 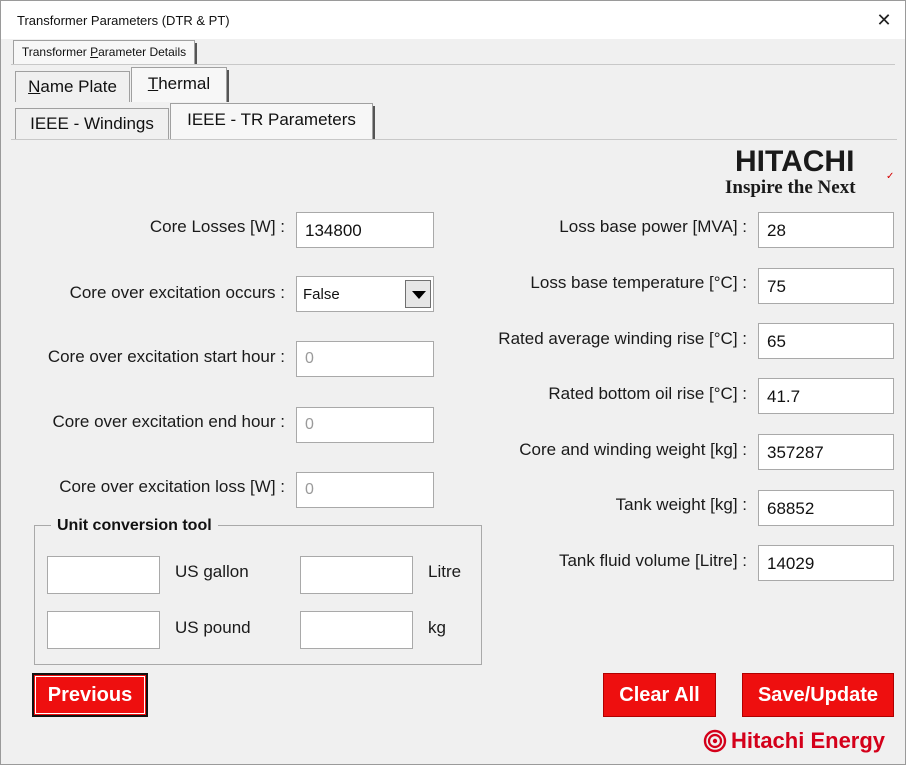 I want to click on tab-thermal: Thermal, so click(x=180, y=84).